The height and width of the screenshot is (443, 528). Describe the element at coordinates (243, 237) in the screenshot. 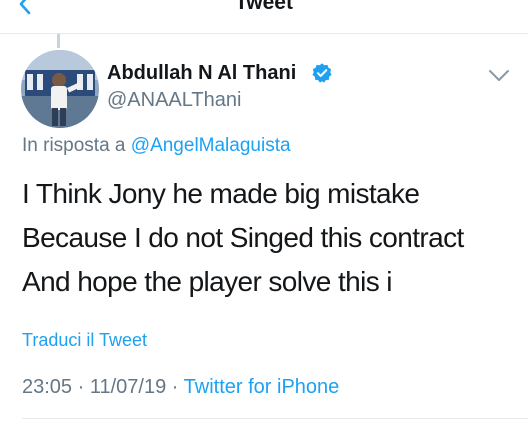

I see `tweet-line: Because I do not Singed this contract` at that location.